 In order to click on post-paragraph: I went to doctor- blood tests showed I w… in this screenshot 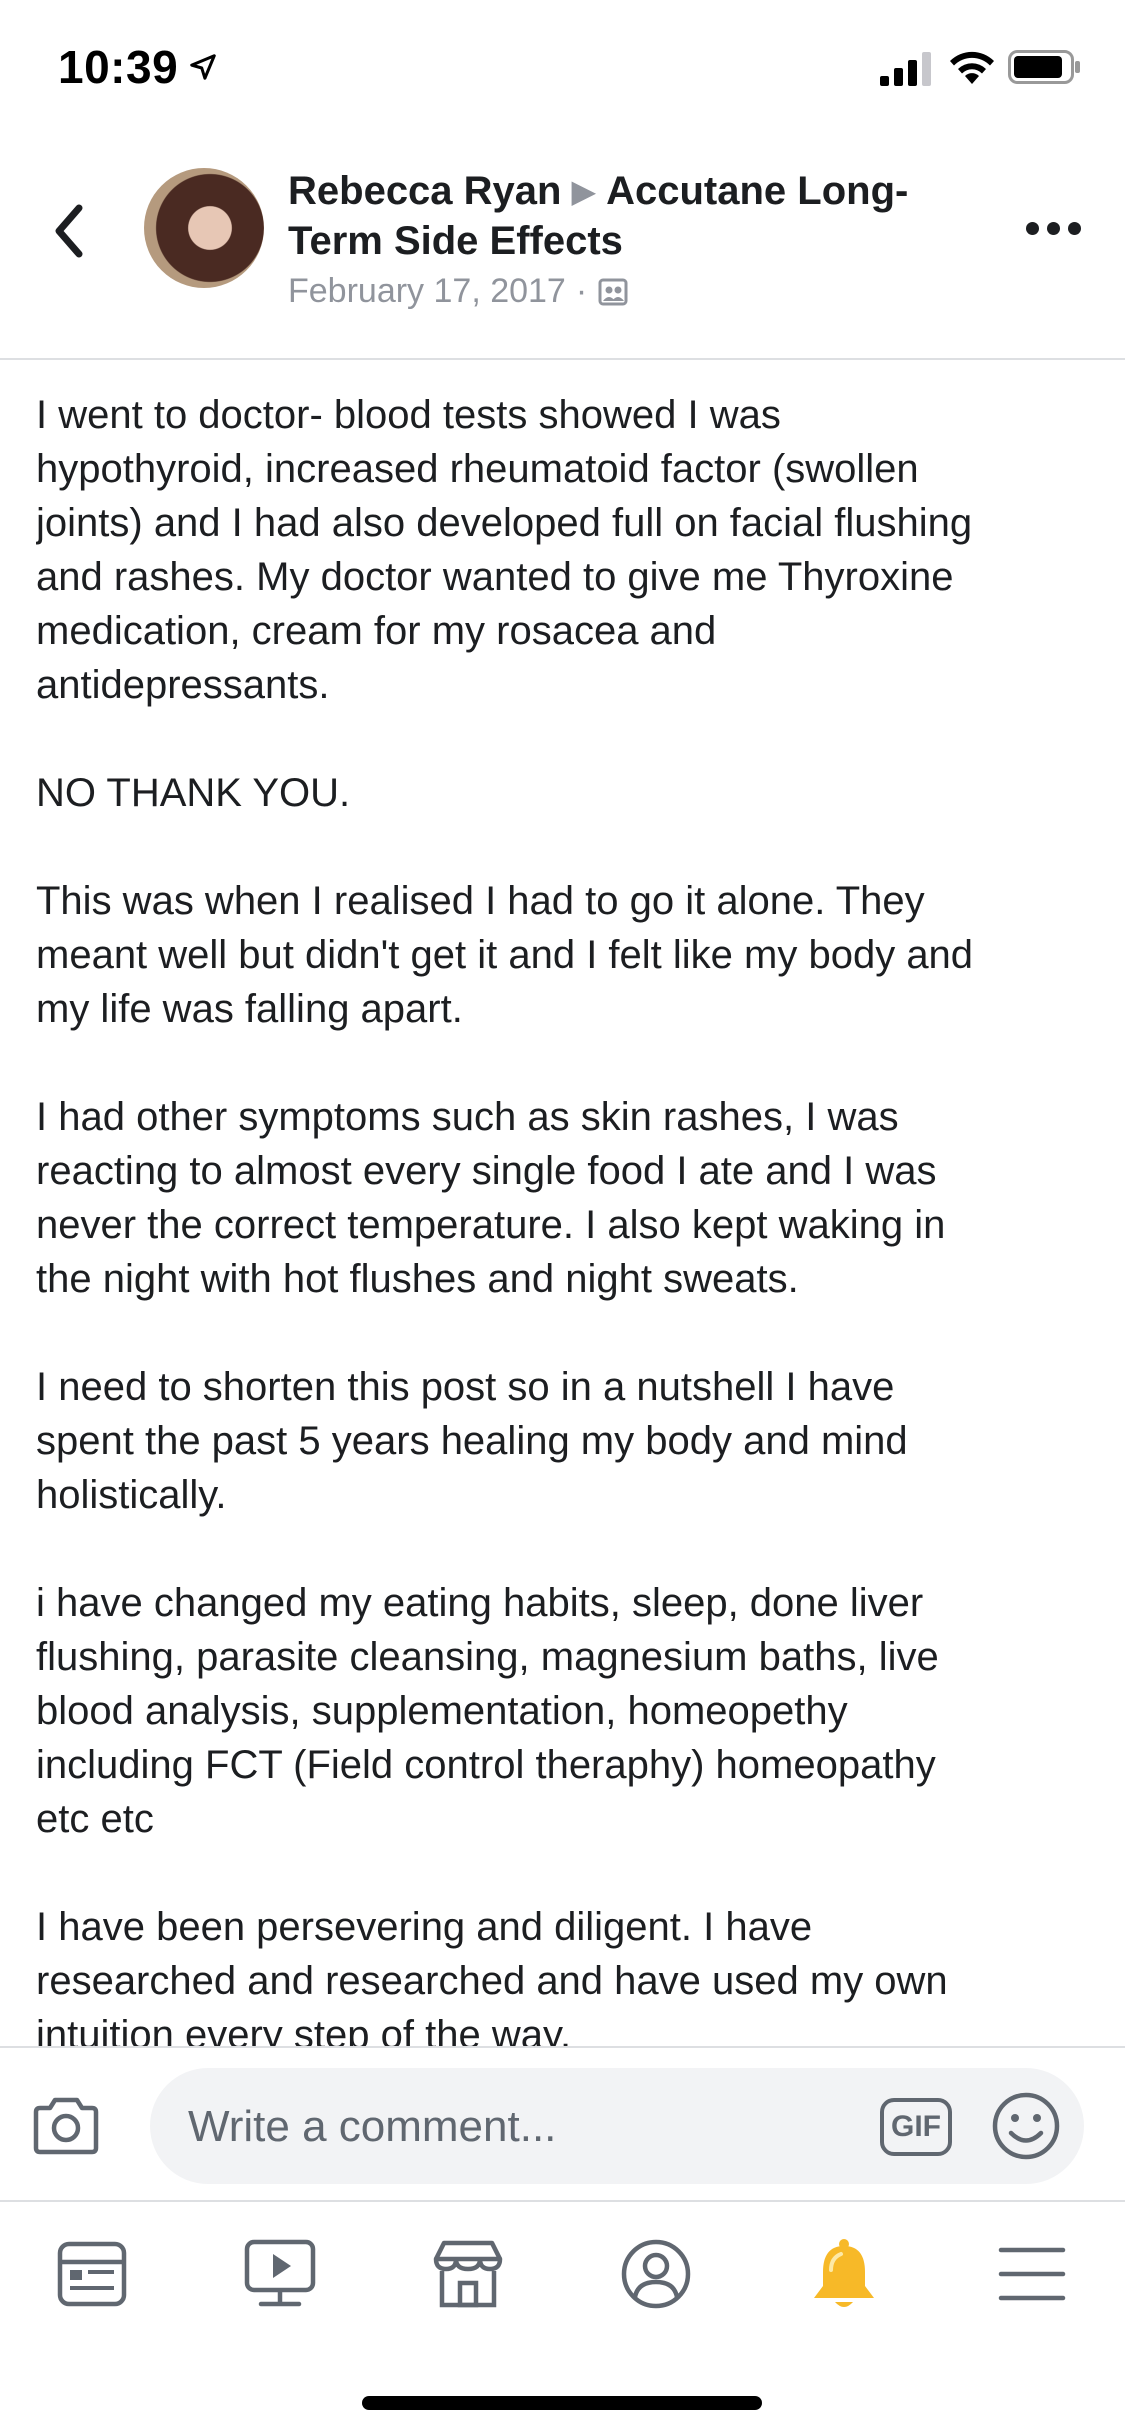, I will do `click(504, 550)`.